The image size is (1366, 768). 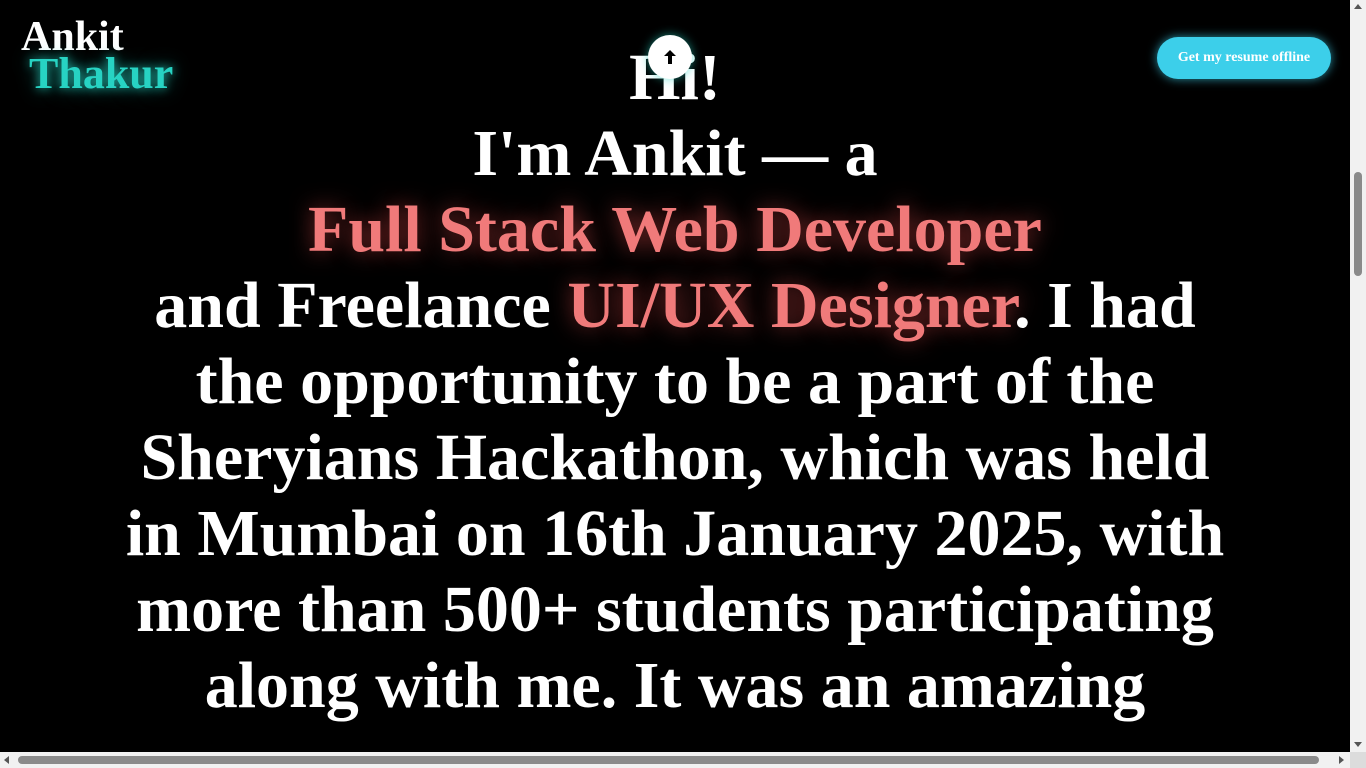 What do you see at coordinates (361, 305) in the screenshot?
I see `hero-connector: and Freelance` at bounding box center [361, 305].